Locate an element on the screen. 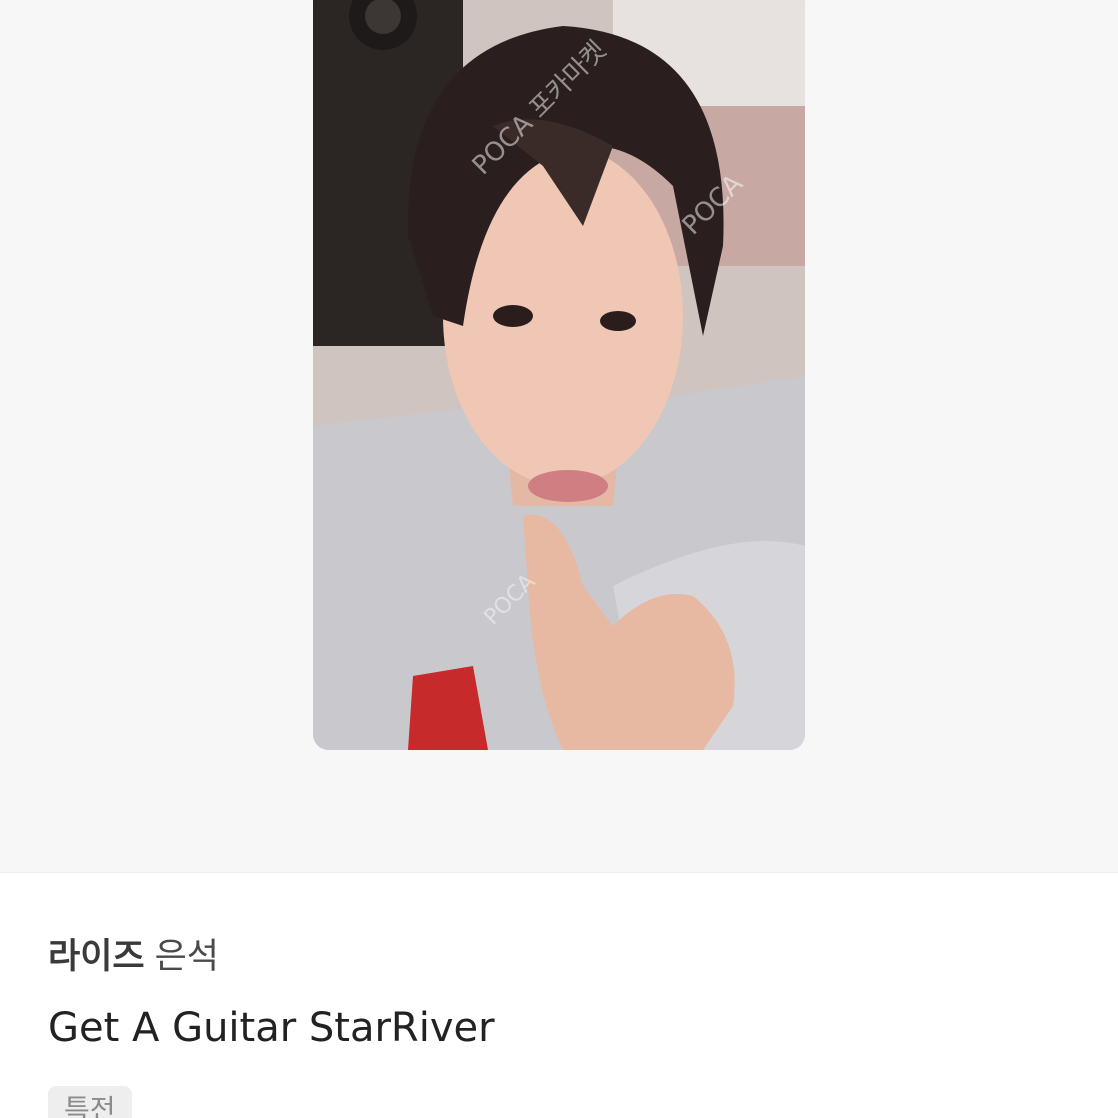 Image resolution: width=1118 pixels, height=1118 pixels. product-title: Get A Guitar StarRiver is located at coordinates (271, 1028).